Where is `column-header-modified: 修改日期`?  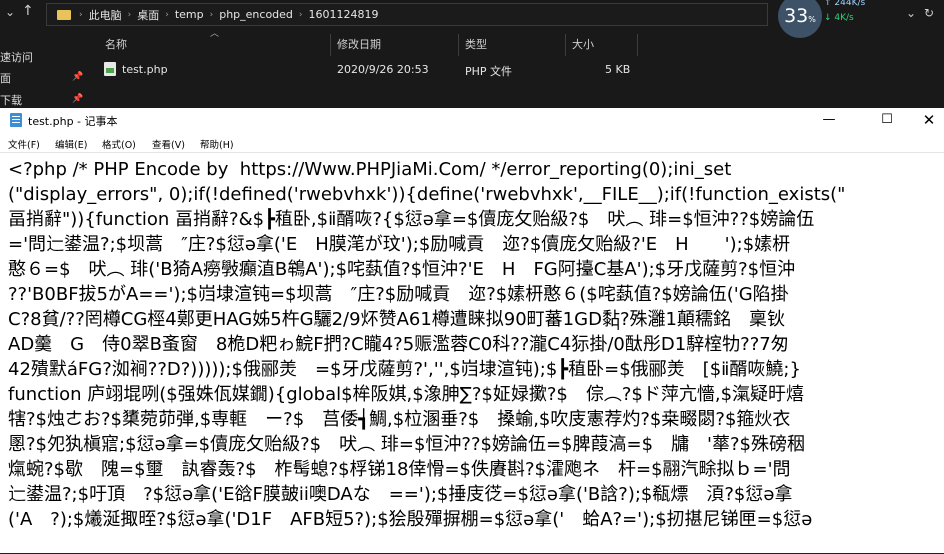
column-header-modified: 修改日期 is located at coordinates (359, 44).